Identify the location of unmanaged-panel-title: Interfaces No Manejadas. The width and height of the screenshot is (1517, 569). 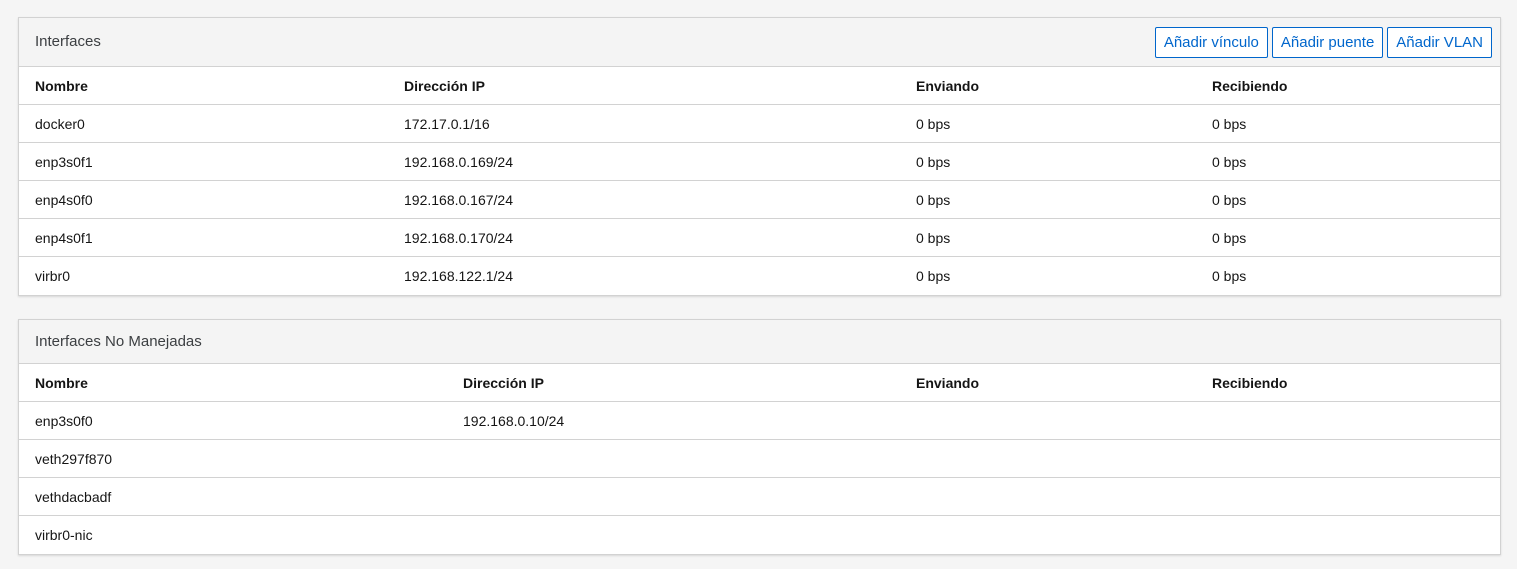
(118, 341).